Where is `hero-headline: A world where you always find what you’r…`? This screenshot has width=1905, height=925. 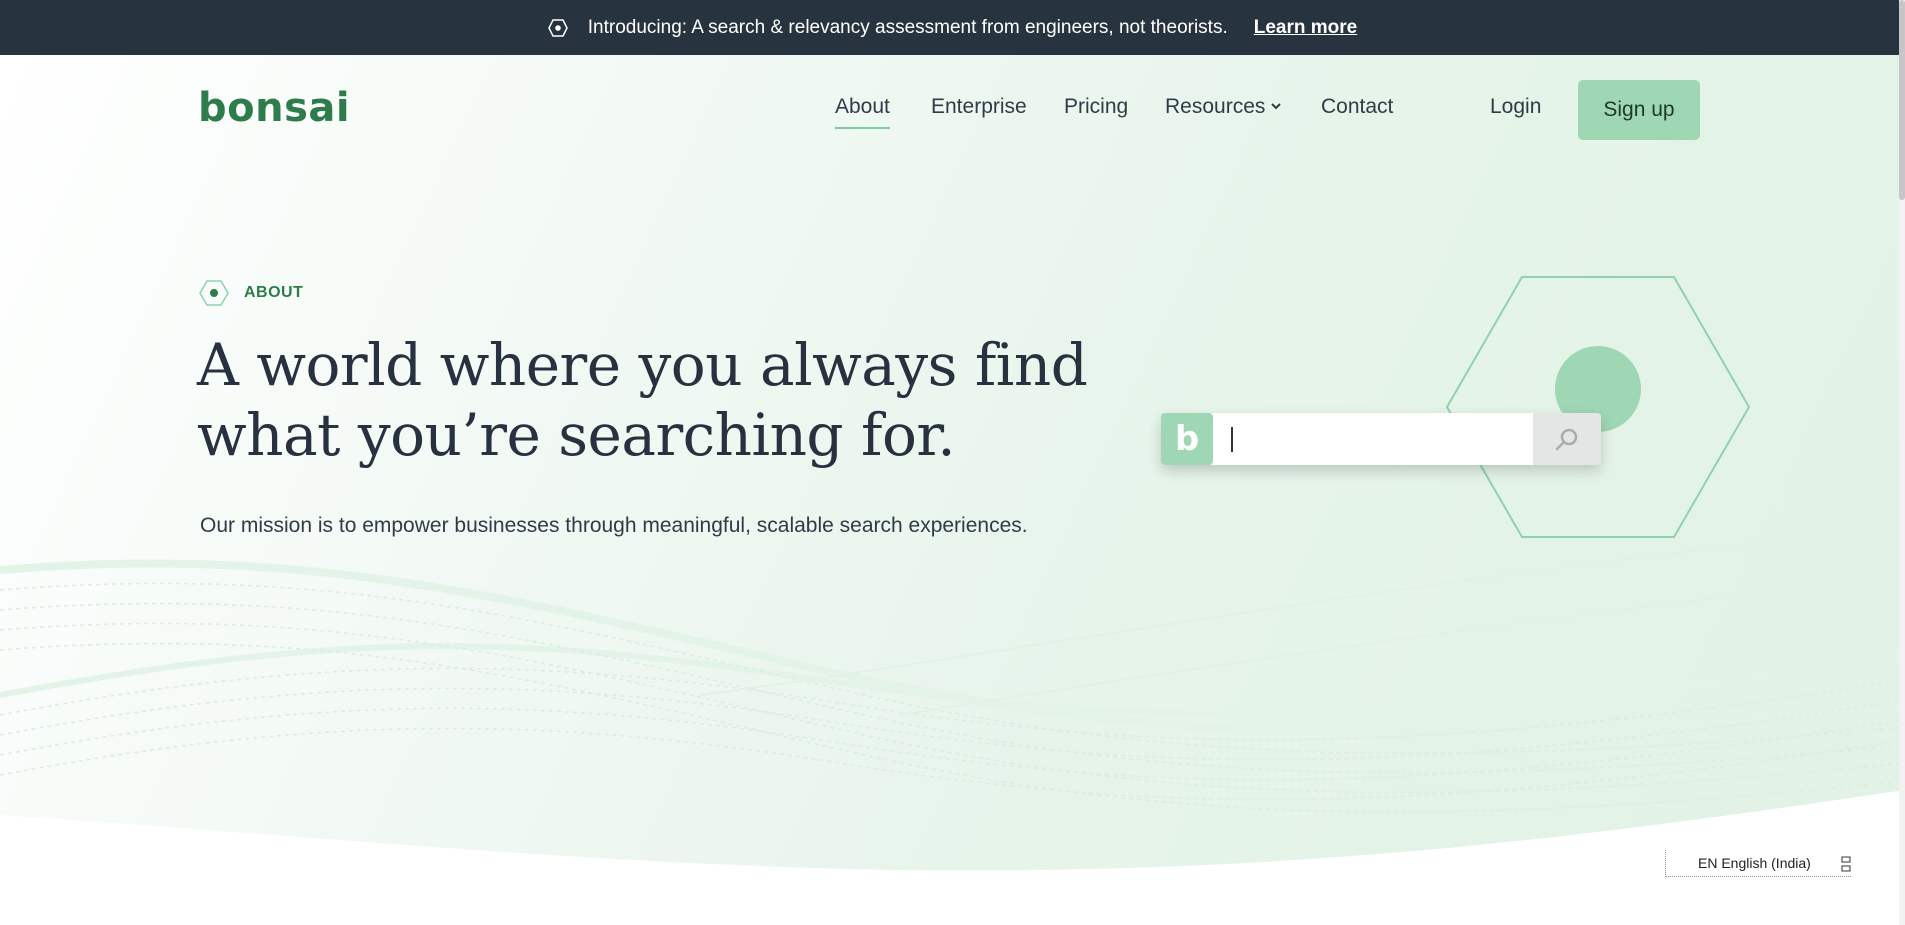 hero-headline: A world where you always find what you’r… is located at coordinates (642, 400).